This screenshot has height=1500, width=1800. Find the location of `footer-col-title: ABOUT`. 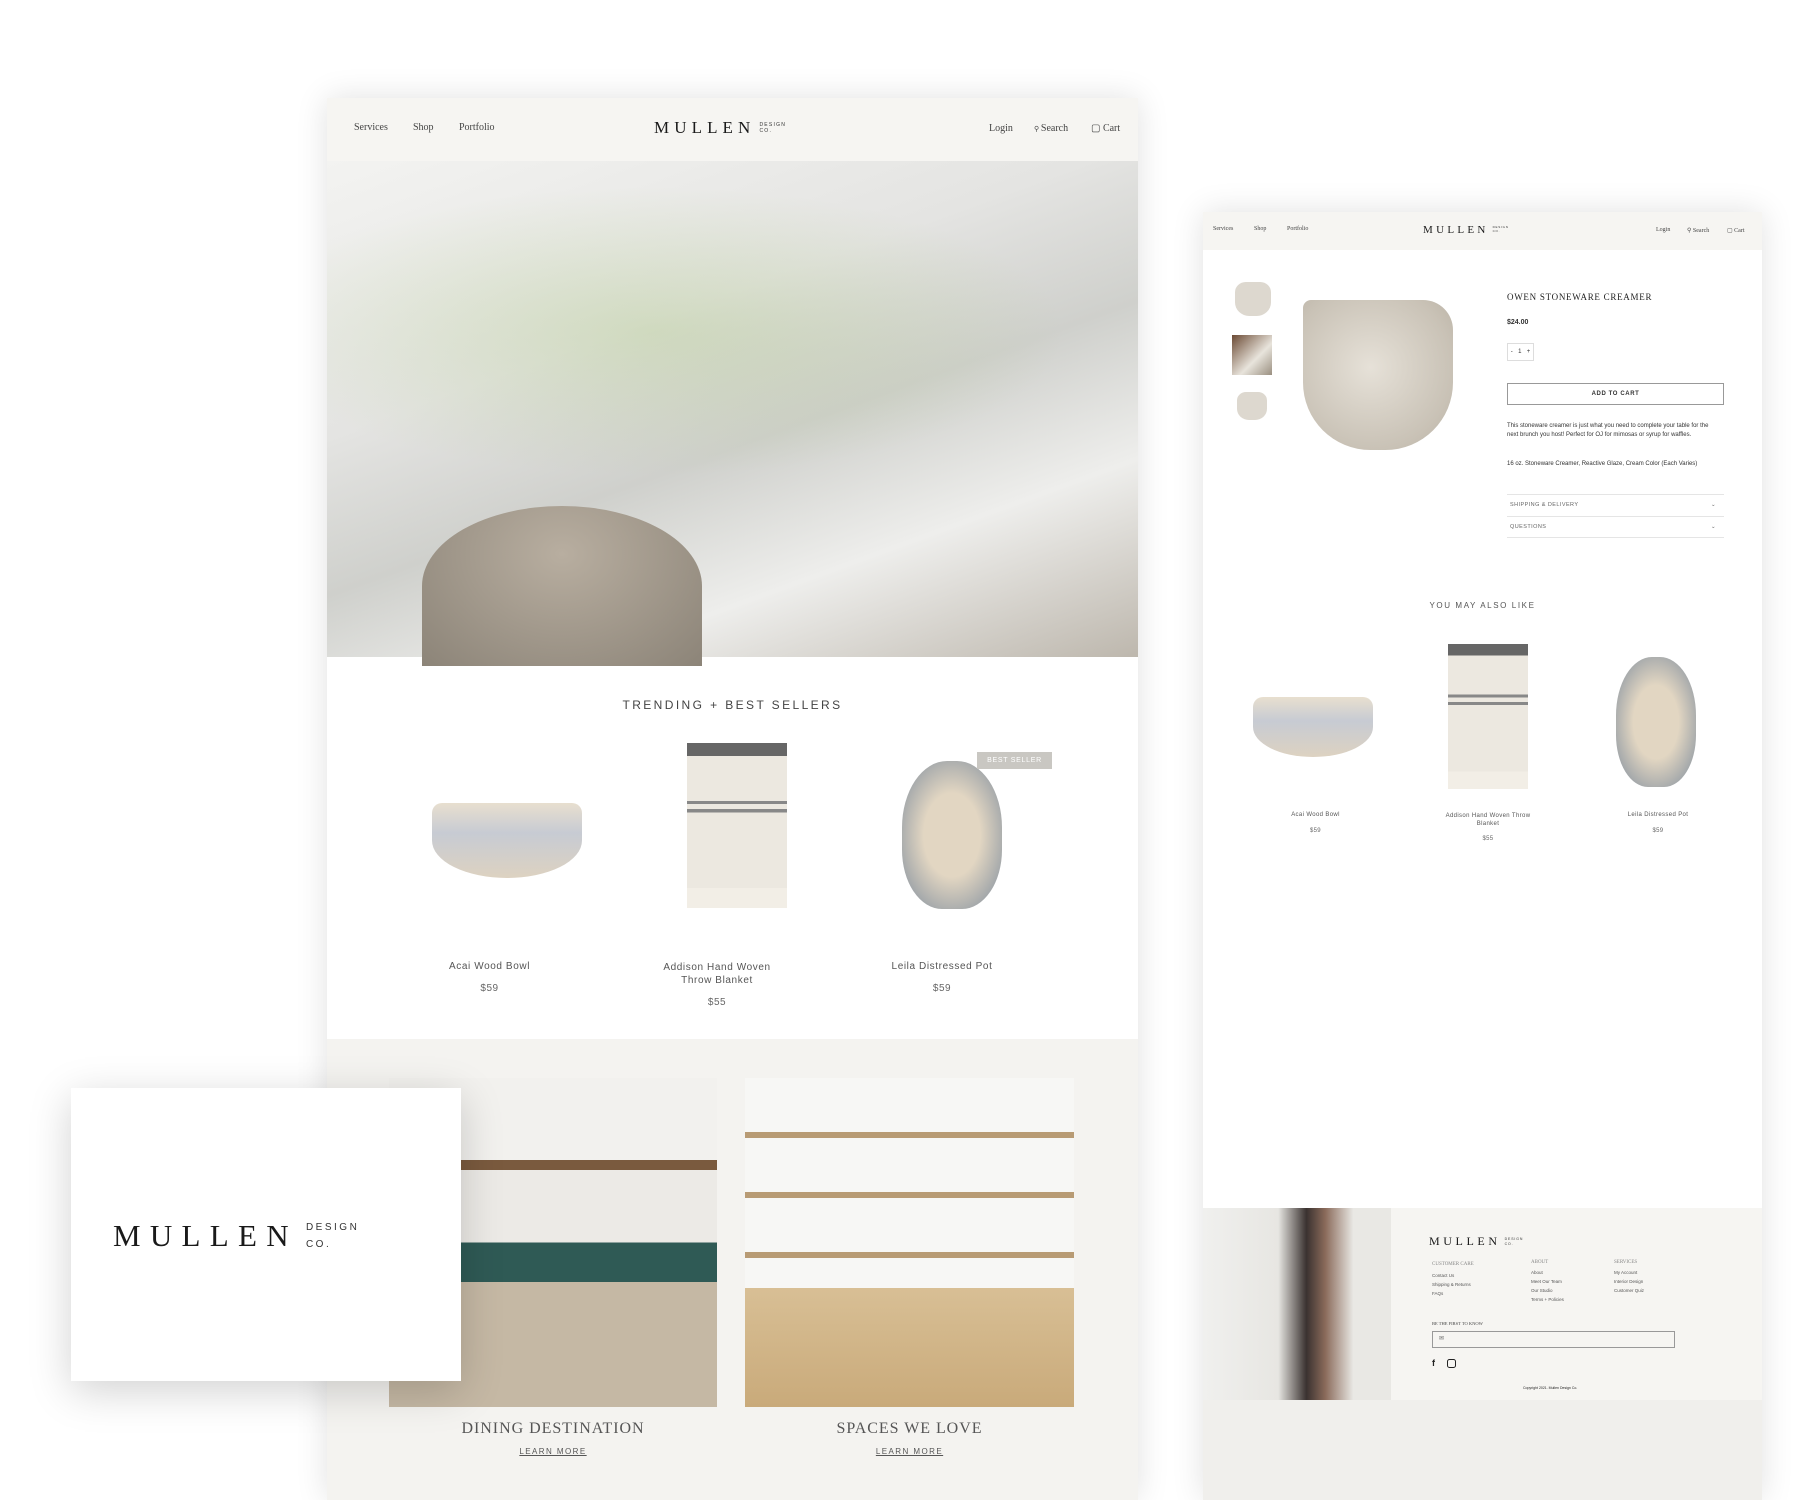

footer-col-title: ABOUT is located at coordinates (1540, 1262).